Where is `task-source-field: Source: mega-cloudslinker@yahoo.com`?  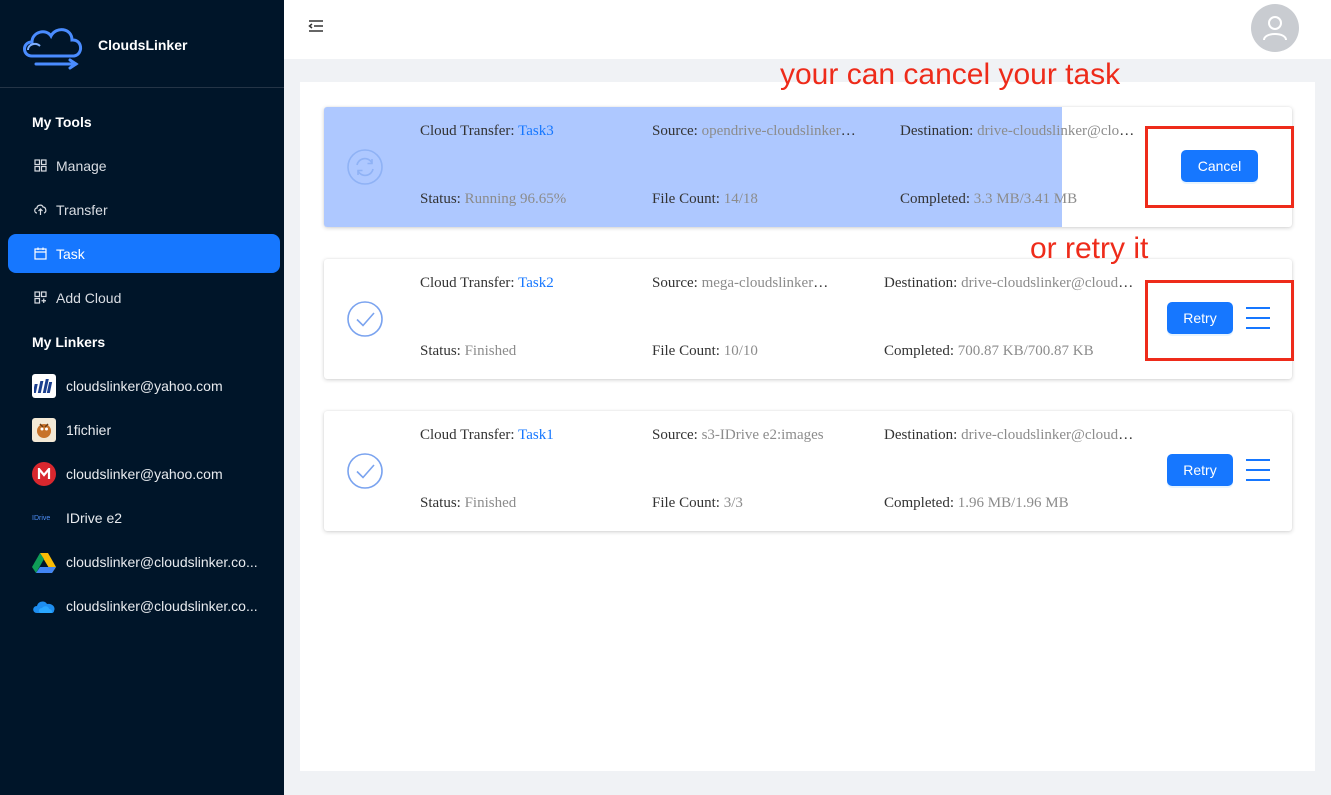 task-source-field: Source: mega-cloudslinker@yahoo.com is located at coordinates (747, 283).